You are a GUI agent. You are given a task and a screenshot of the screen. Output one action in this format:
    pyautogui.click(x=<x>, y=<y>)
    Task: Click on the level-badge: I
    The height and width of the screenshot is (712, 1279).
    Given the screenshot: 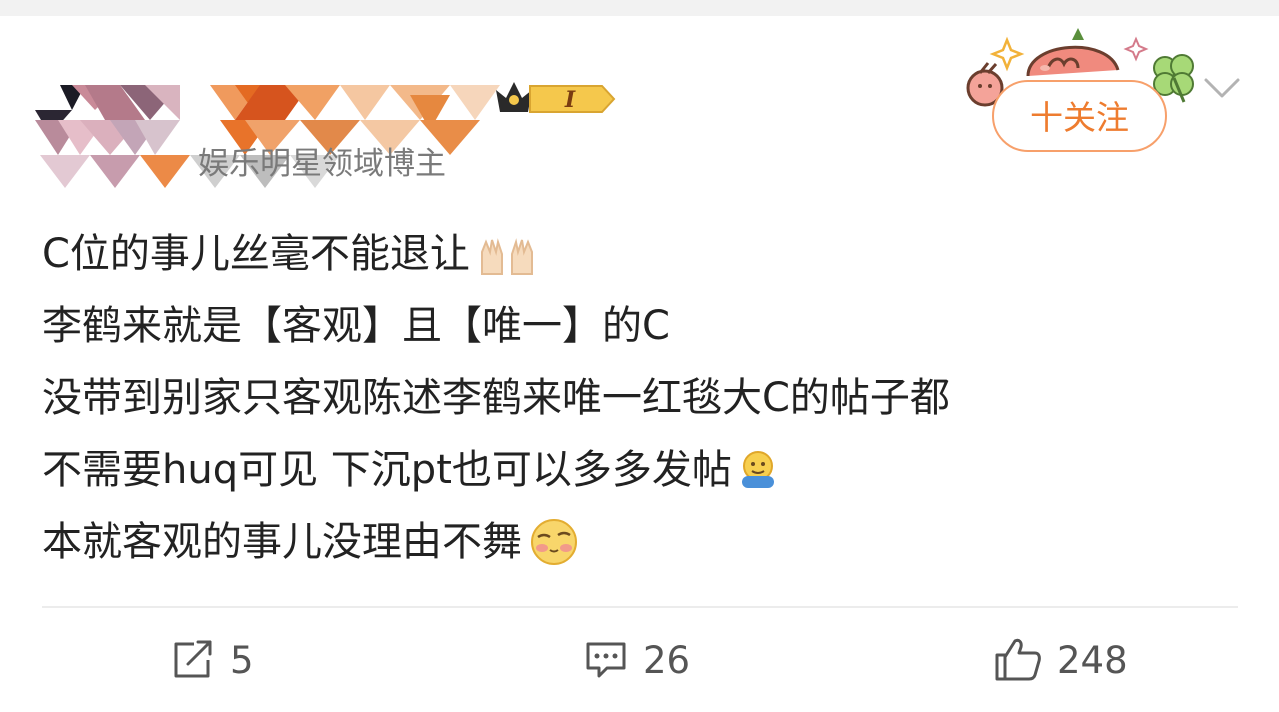 What is the action you would take?
    pyautogui.click(x=556, y=97)
    